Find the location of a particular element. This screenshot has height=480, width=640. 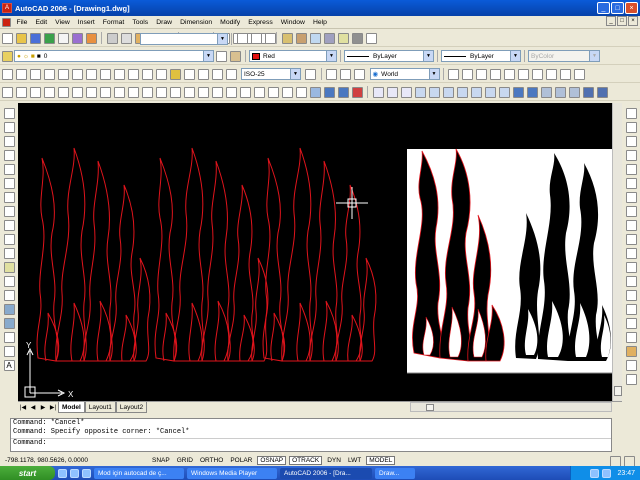

baseline-icon is located at coordinates (133, 74).